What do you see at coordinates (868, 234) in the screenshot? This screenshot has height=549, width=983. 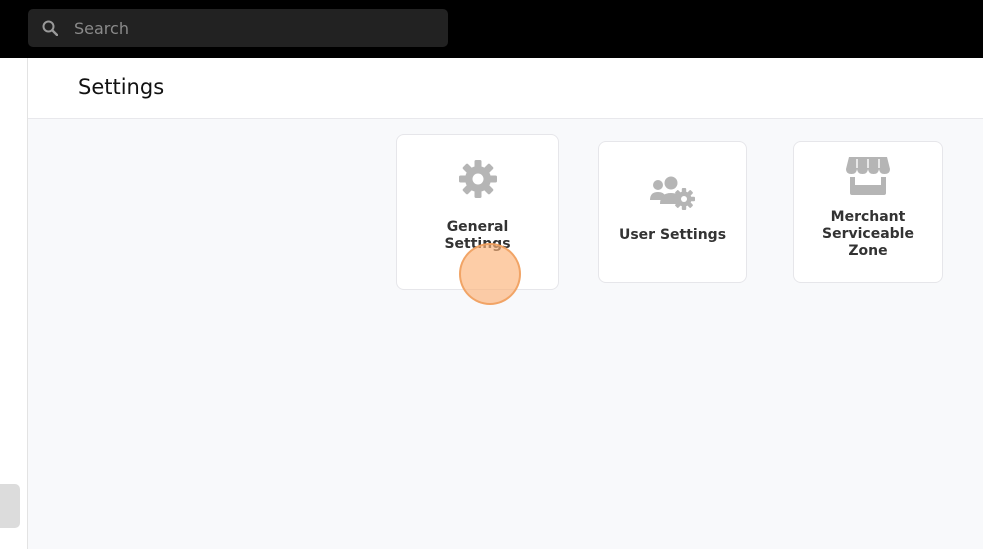 I see `merchant-serviceable-zone-label: Merchant Serviceable Zone` at bounding box center [868, 234].